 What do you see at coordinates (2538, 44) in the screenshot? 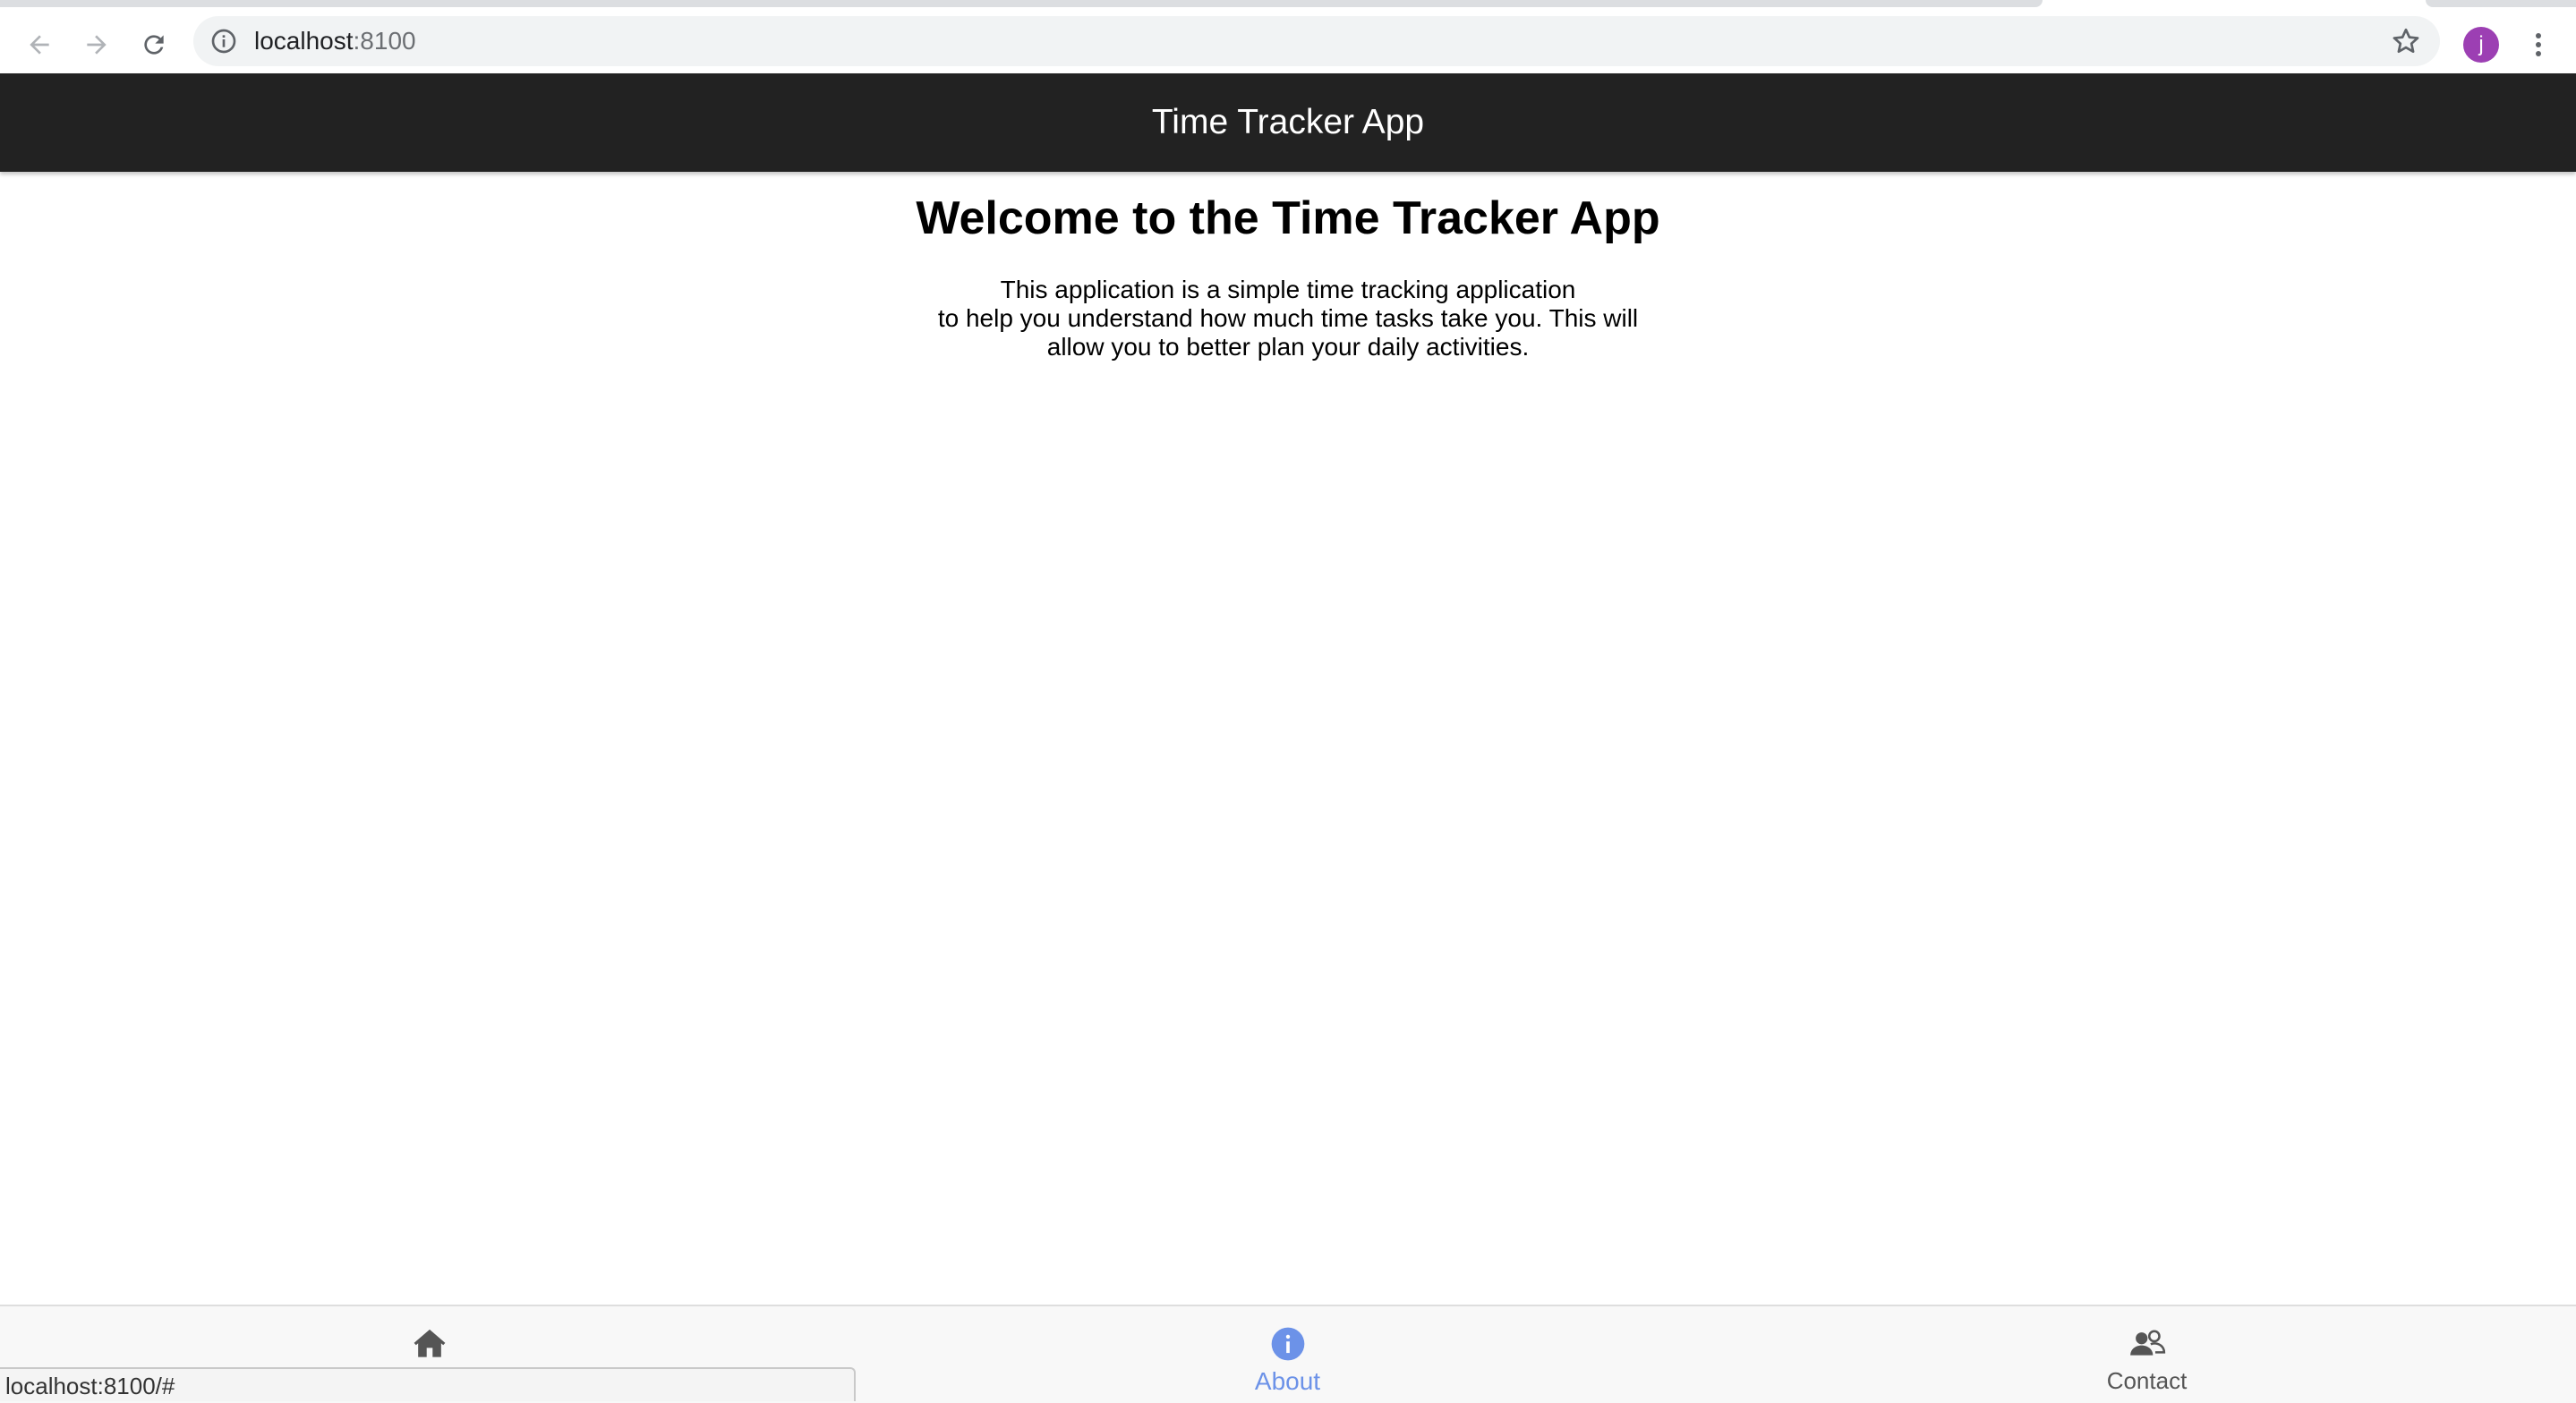
I see `browser-menu-icon` at bounding box center [2538, 44].